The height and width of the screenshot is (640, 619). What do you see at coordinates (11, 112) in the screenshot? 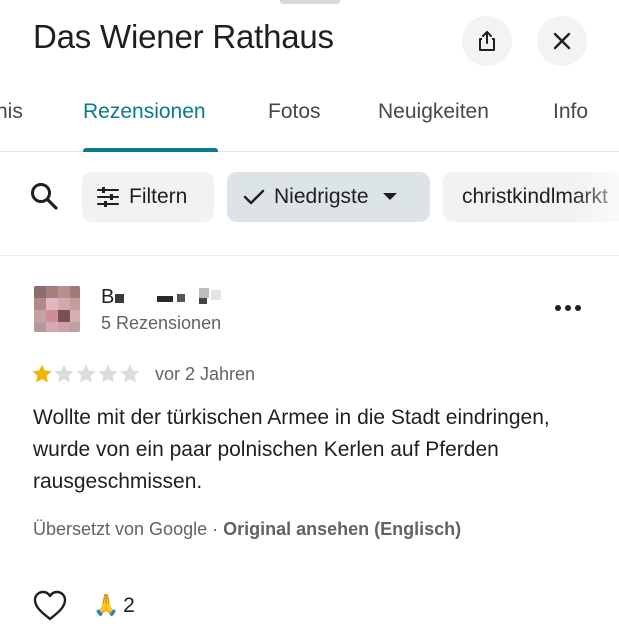
I see `tab-overview: nis` at bounding box center [11, 112].